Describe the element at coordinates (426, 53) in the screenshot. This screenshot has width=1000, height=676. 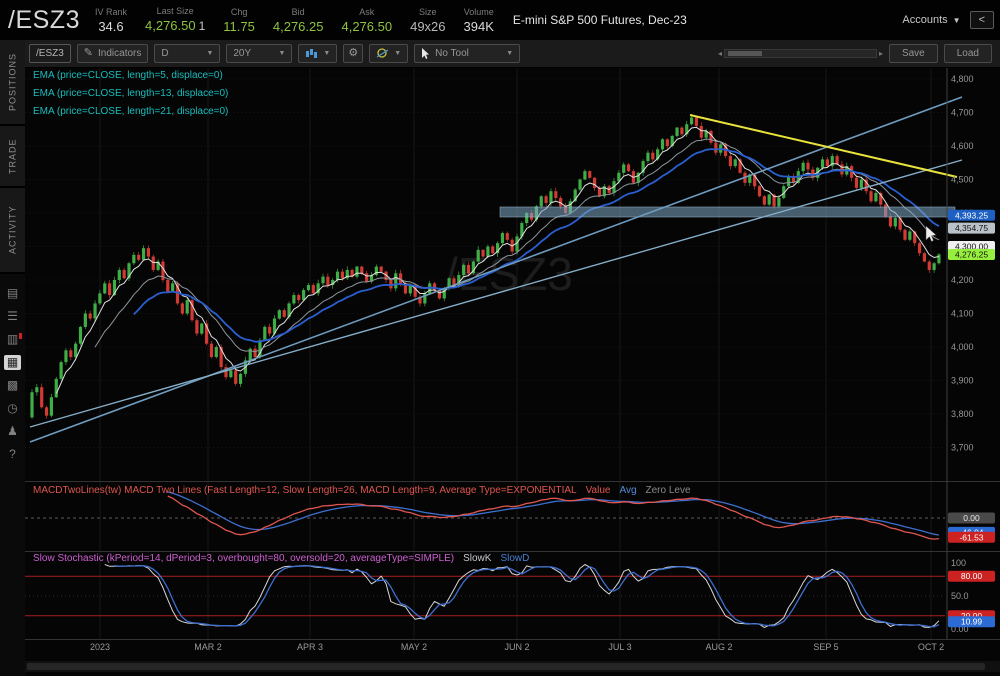
I see `cursor-icon` at that location.